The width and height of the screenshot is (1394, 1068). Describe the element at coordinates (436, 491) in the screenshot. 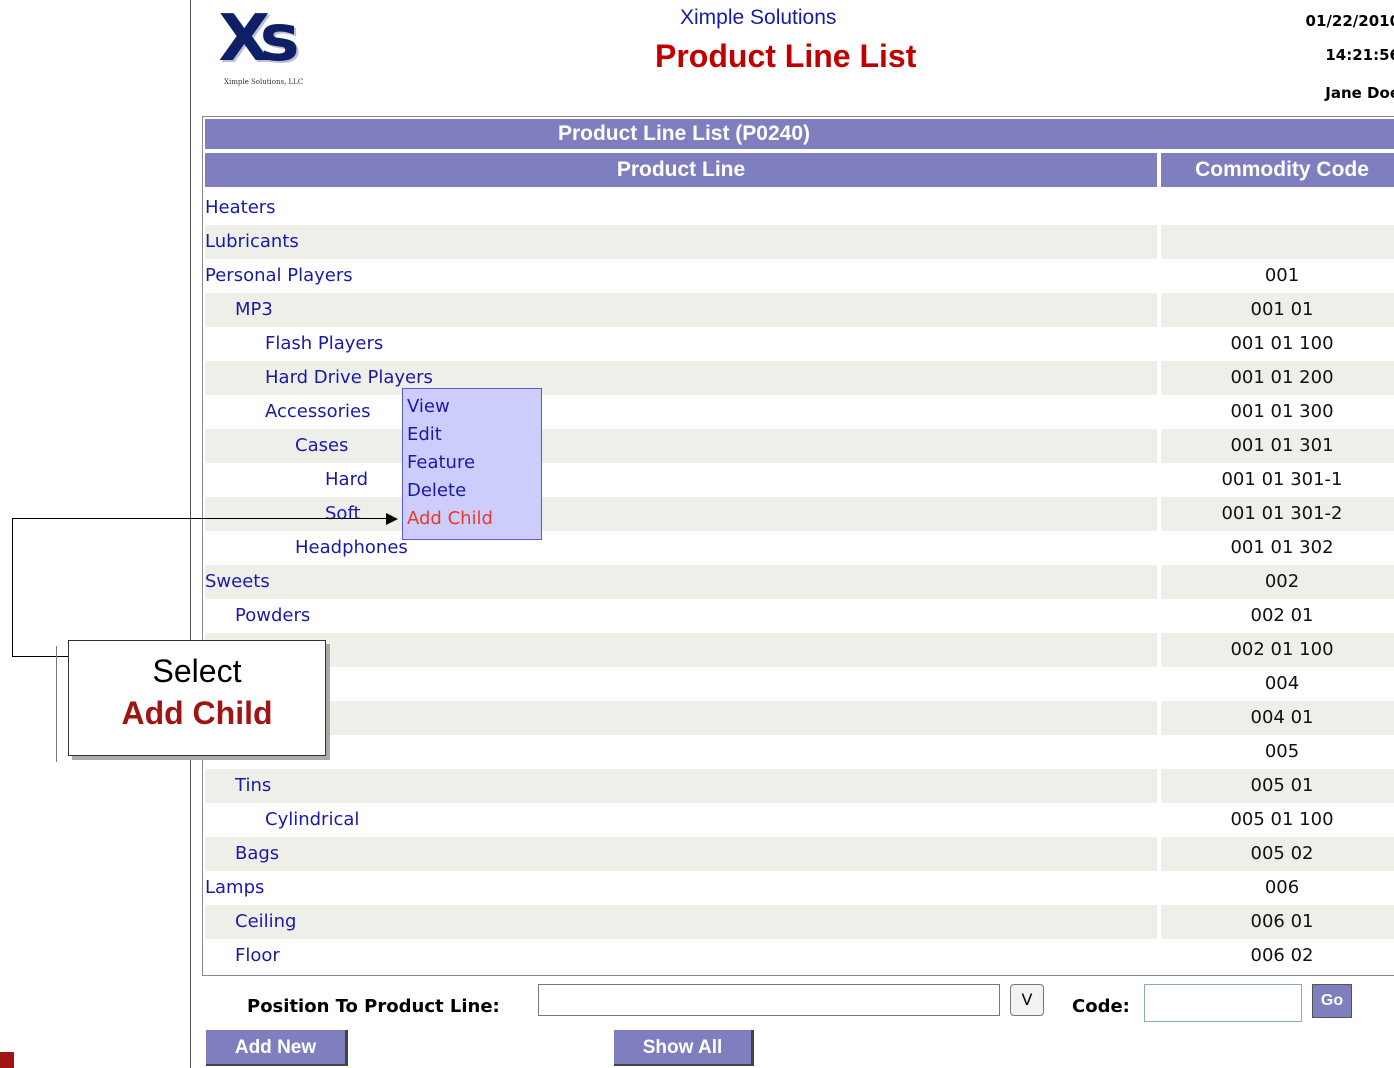

I see `menu-item-delete: Delete` at that location.